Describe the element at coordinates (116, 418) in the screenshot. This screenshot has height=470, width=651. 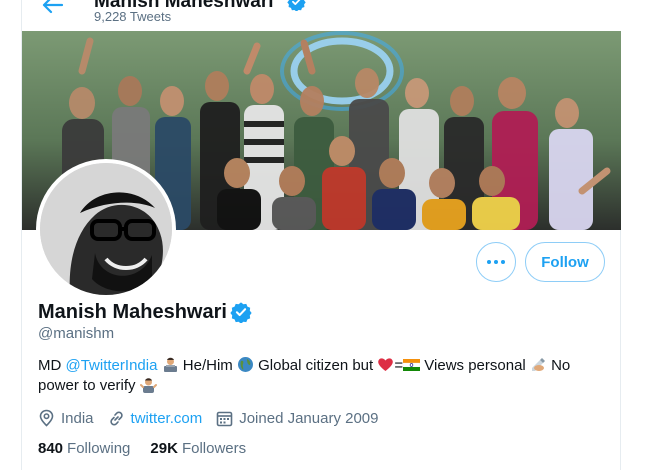
I see `link-icon` at that location.